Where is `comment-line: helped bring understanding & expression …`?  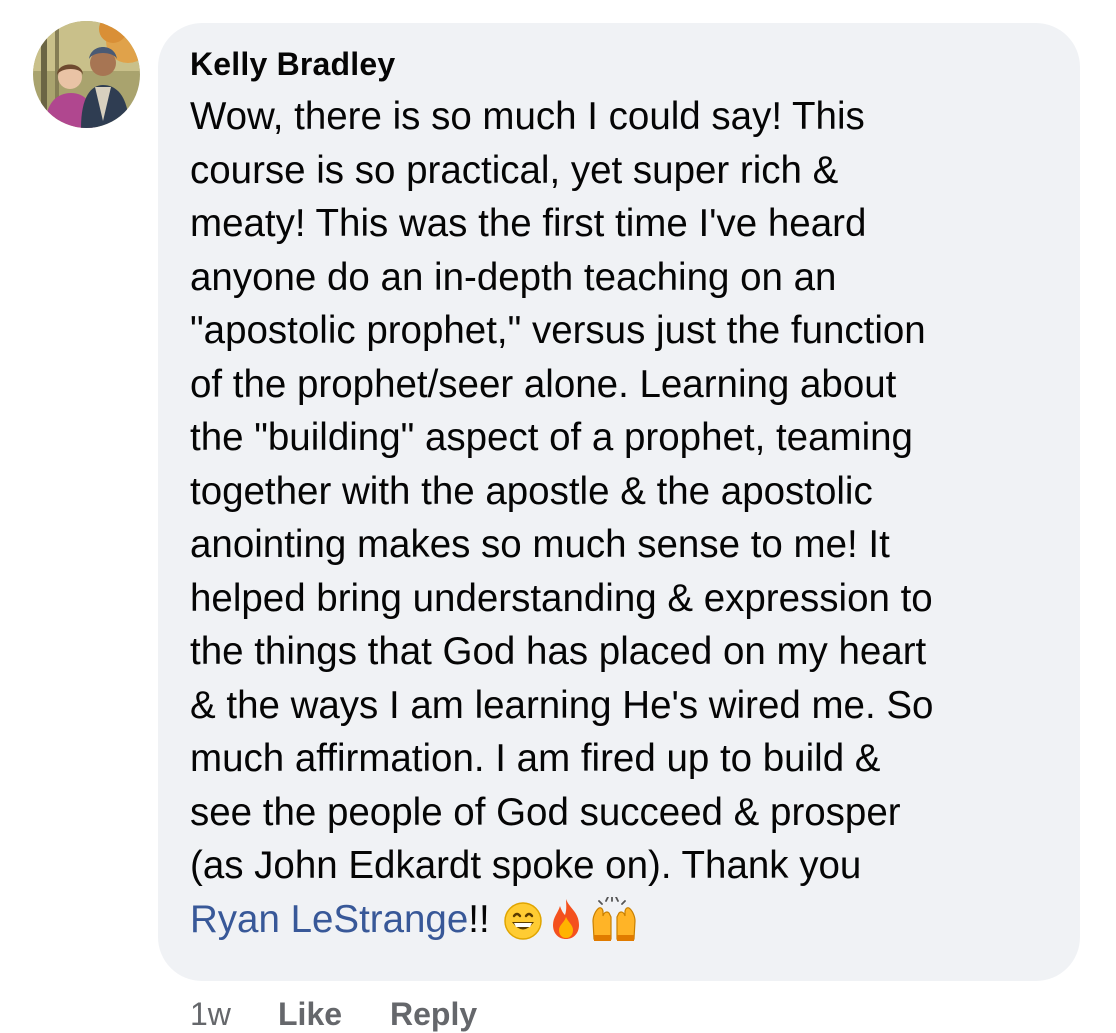
comment-line: helped bring understanding & expression … is located at coordinates (561, 598).